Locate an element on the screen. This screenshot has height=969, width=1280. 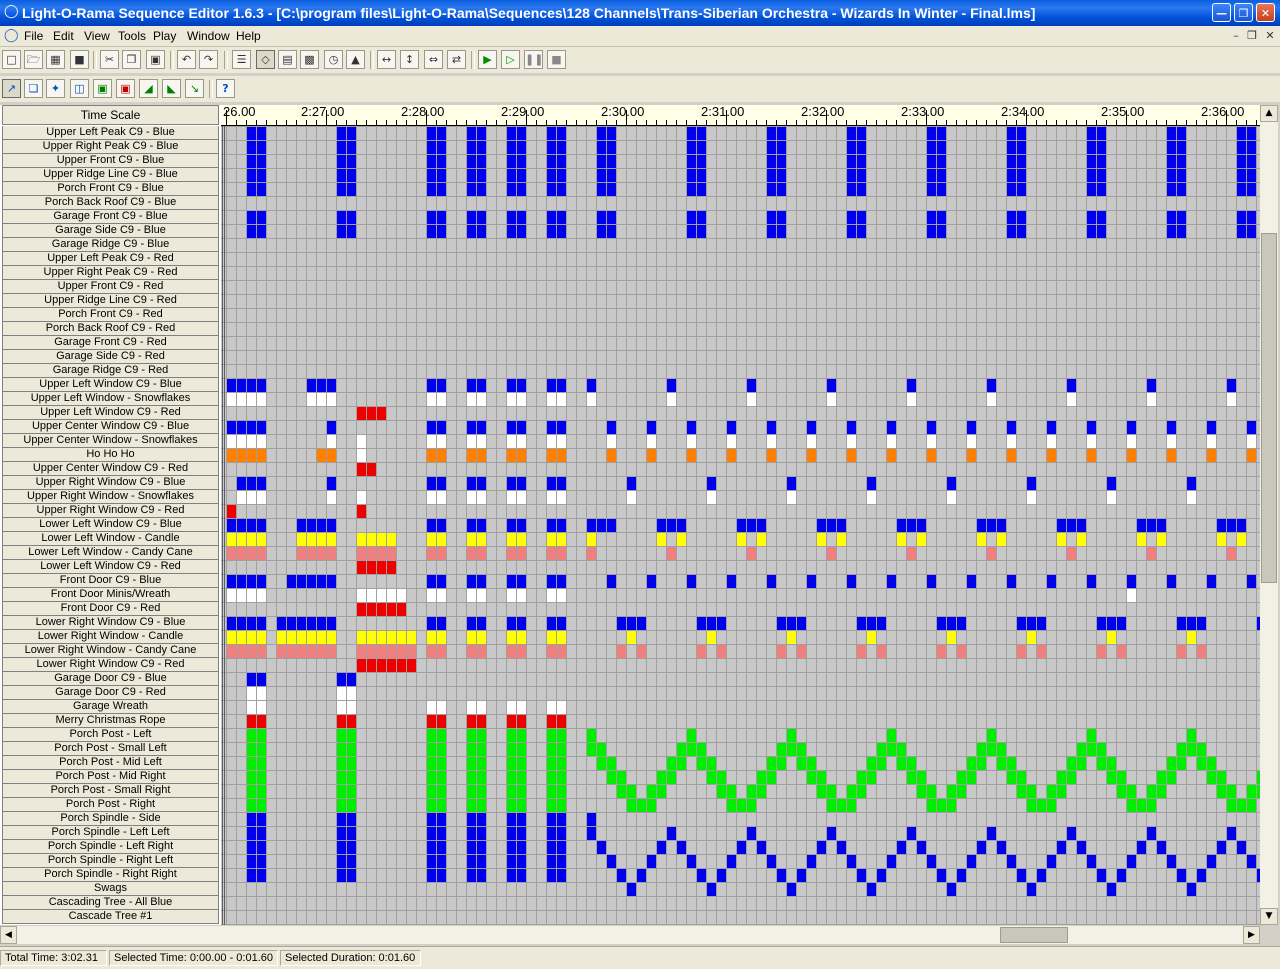
grid-icon: ▤ is located at coordinates (287, 59).